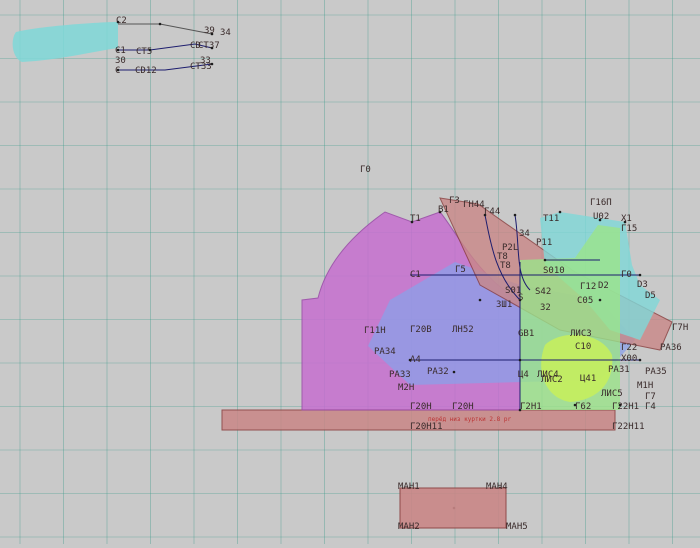 This screenshot has height=548, width=700. Describe the element at coordinates (409, 527) in the screenshot. I see `pocket-label: МАН2` at that location.